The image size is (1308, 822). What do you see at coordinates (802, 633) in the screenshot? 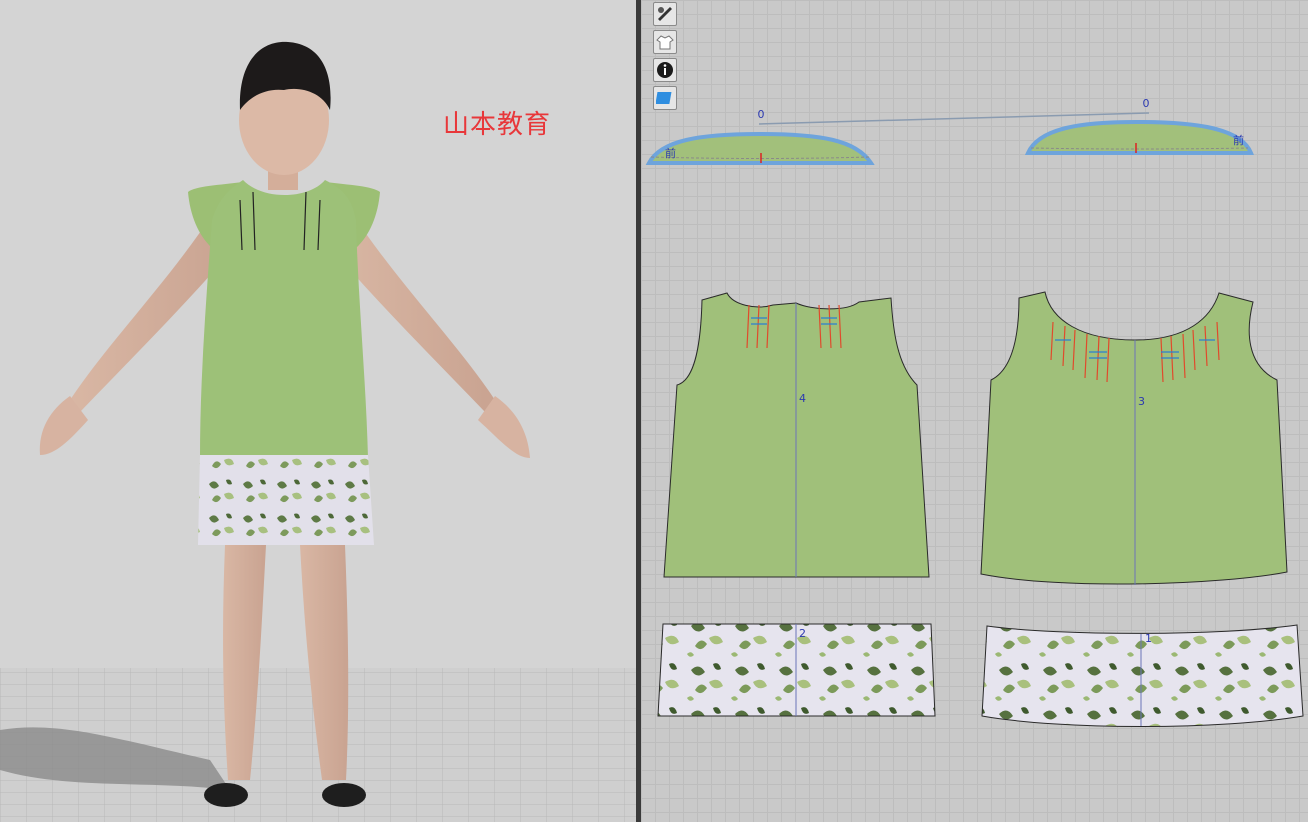
I see `front-hem-band-number: 2` at bounding box center [802, 633].